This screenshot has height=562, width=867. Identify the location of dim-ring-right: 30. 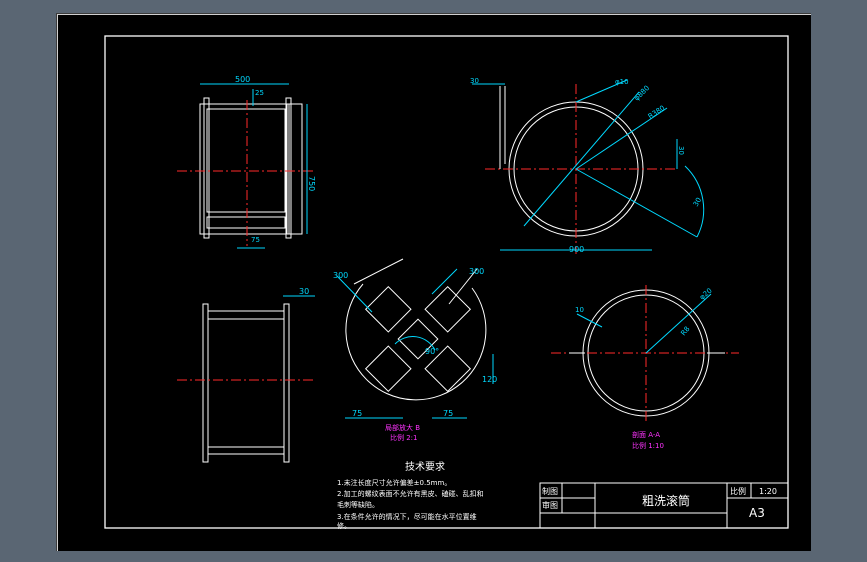
(681, 150).